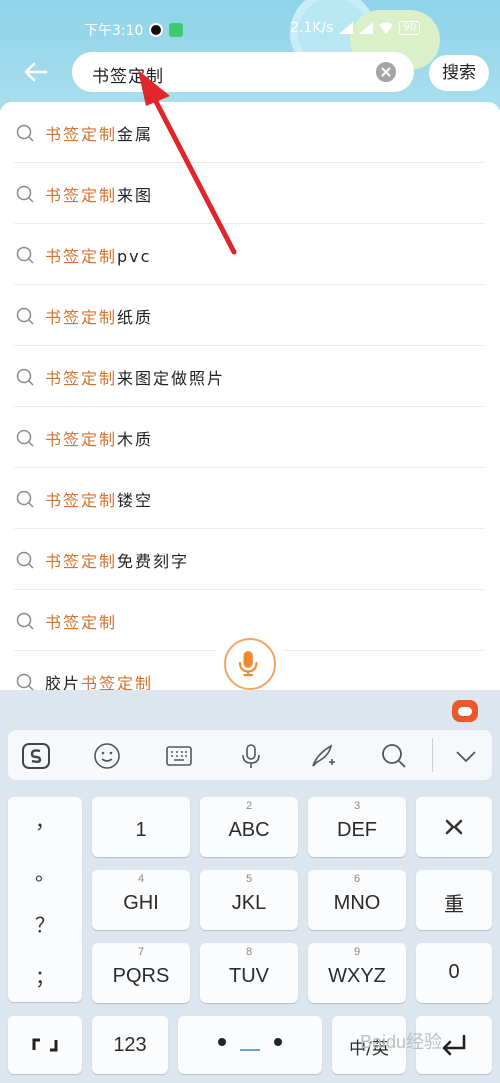 This screenshot has height=1083, width=500. What do you see at coordinates (107, 756) in the screenshot?
I see `emoji-icon` at bounding box center [107, 756].